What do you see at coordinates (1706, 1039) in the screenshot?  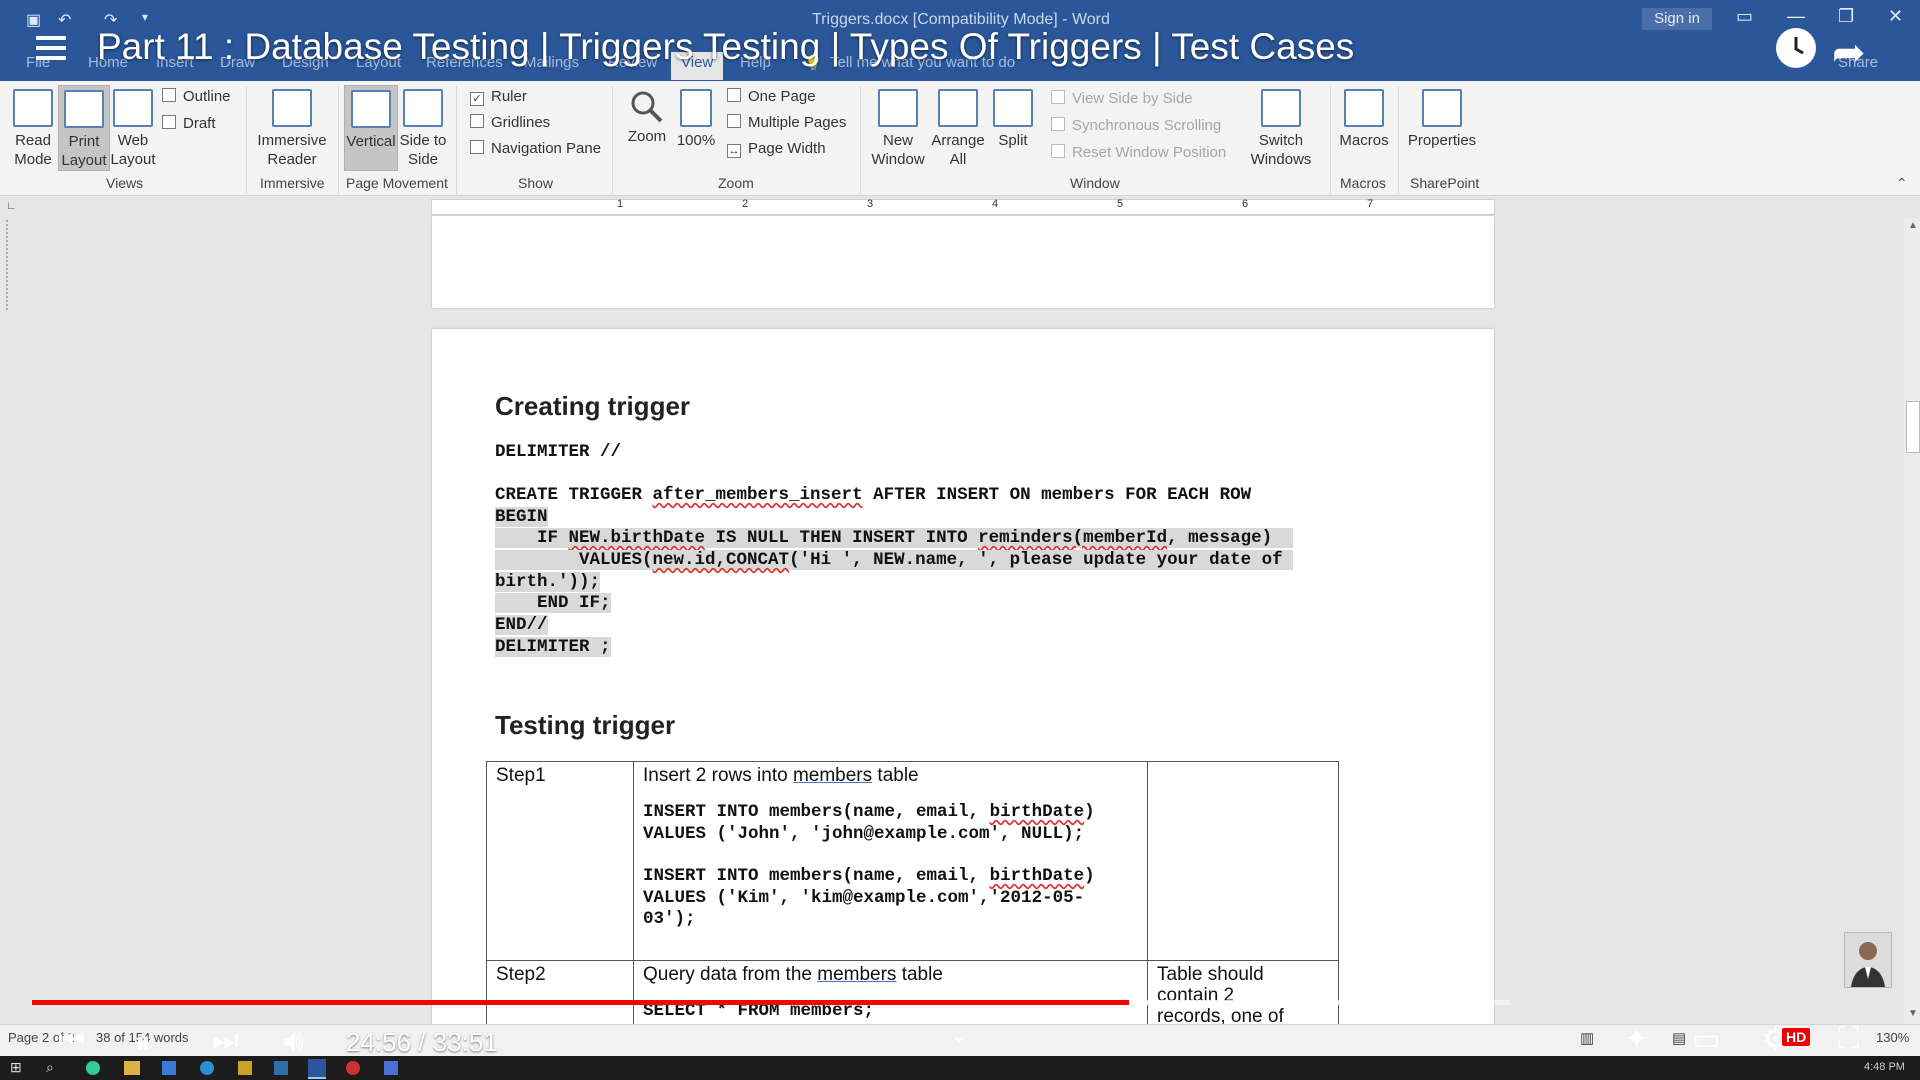 I see `subtitles-icon: ▭` at bounding box center [1706, 1039].